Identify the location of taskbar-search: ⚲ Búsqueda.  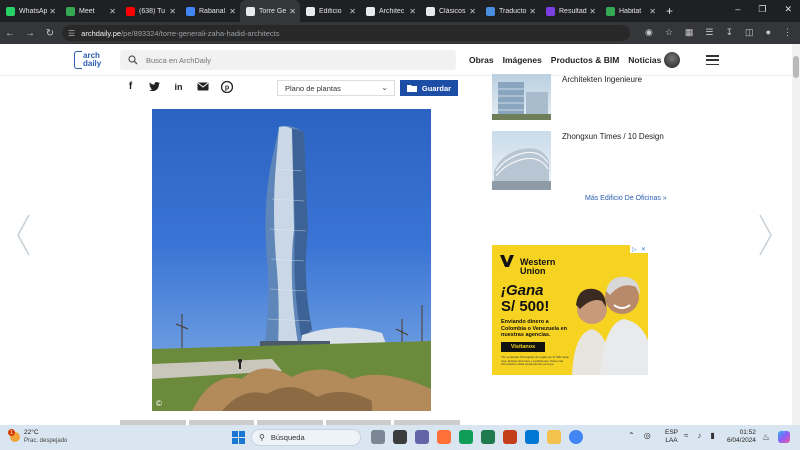
(306, 437).